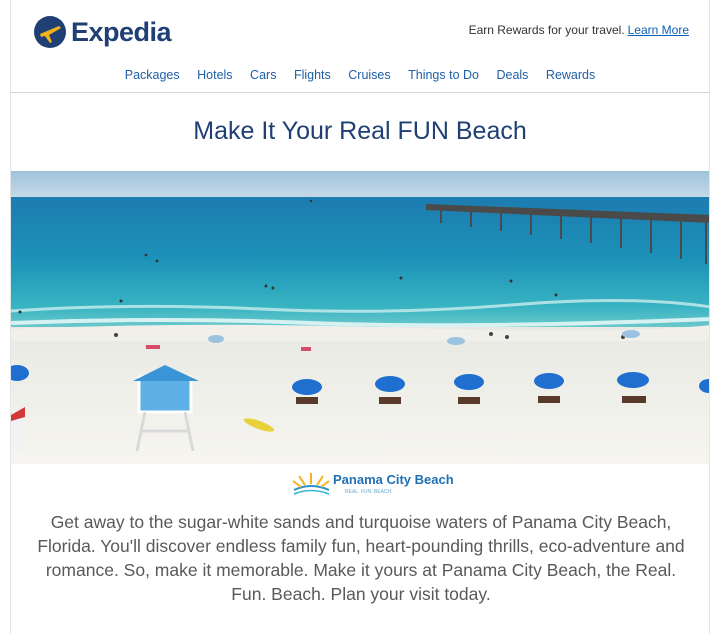 The height and width of the screenshot is (634, 719). Describe the element at coordinates (393, 479) in the screenshot. I see `logo-name: Panama City Beach` at that location.